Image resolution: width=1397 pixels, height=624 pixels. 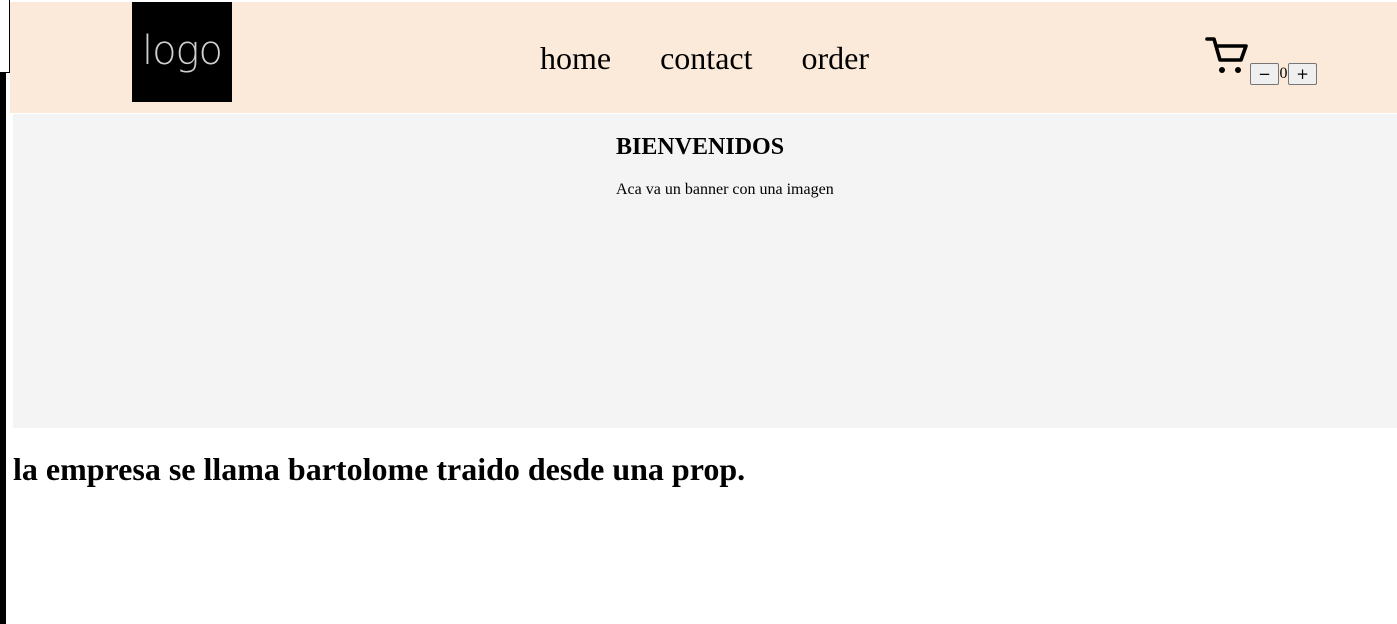 I want to click on cart-count: 0, so click(x=1283, y=73).